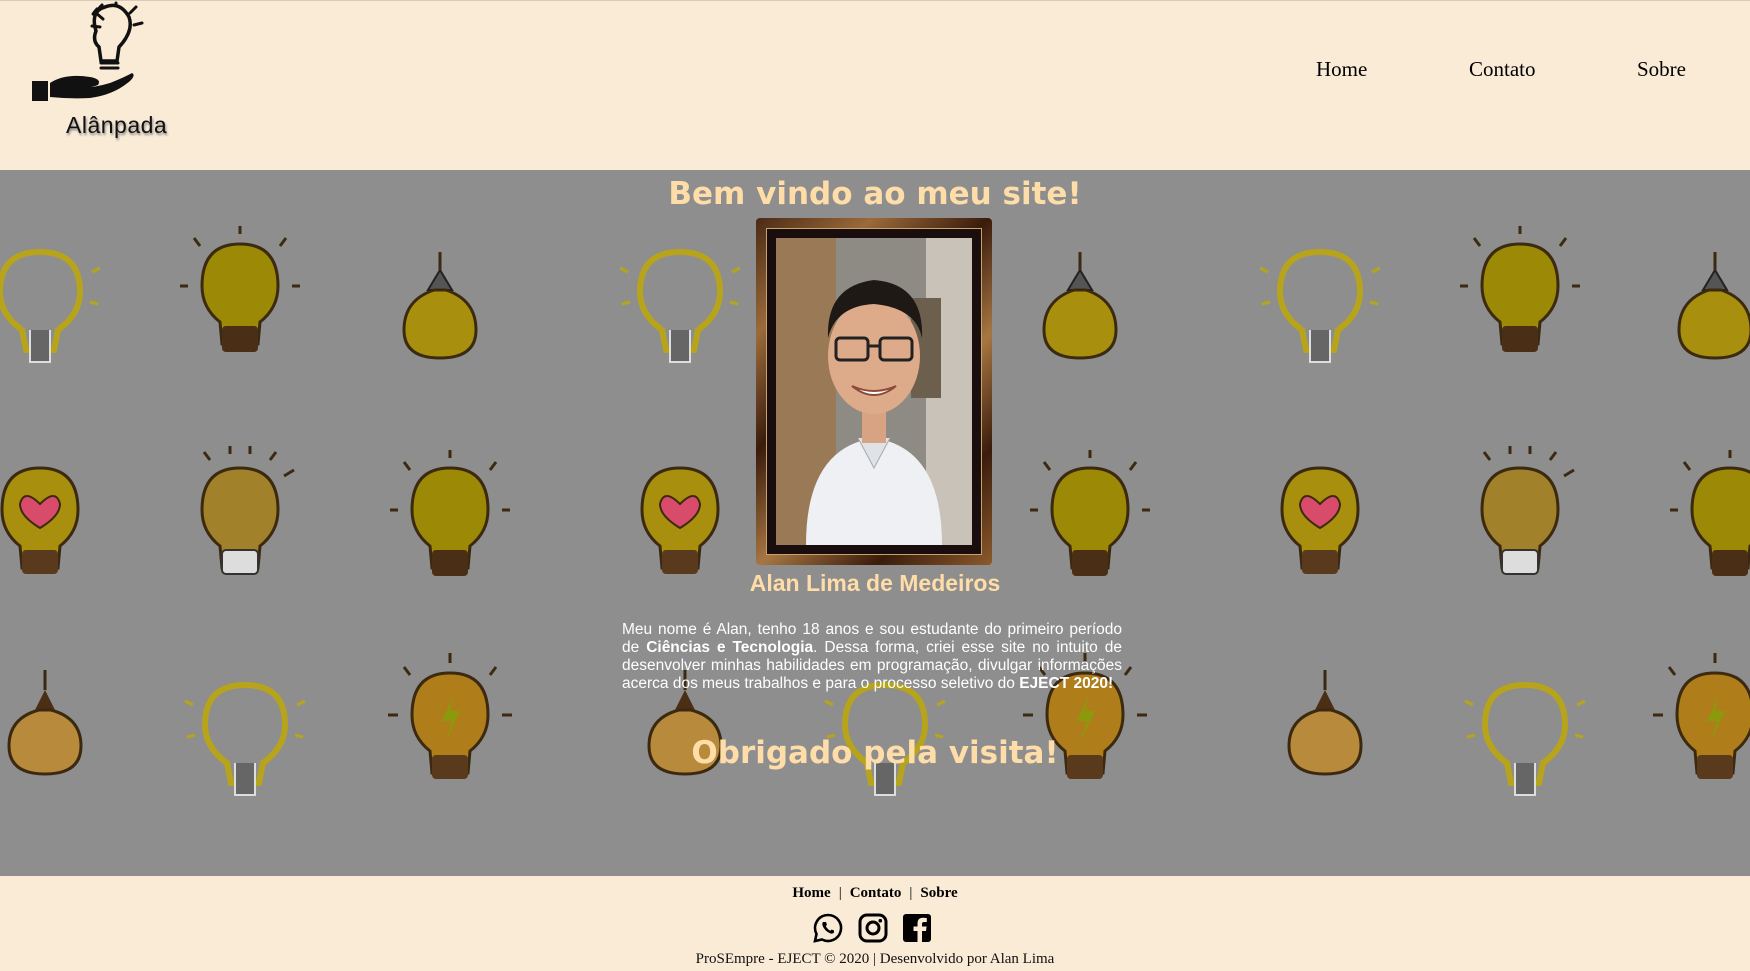 This screenshot has height=971, width=1750. What do you see at coordinates (117, 125) in the screenshot?
I see `logo-text: Alânpada` at bounding box center [117, 125].